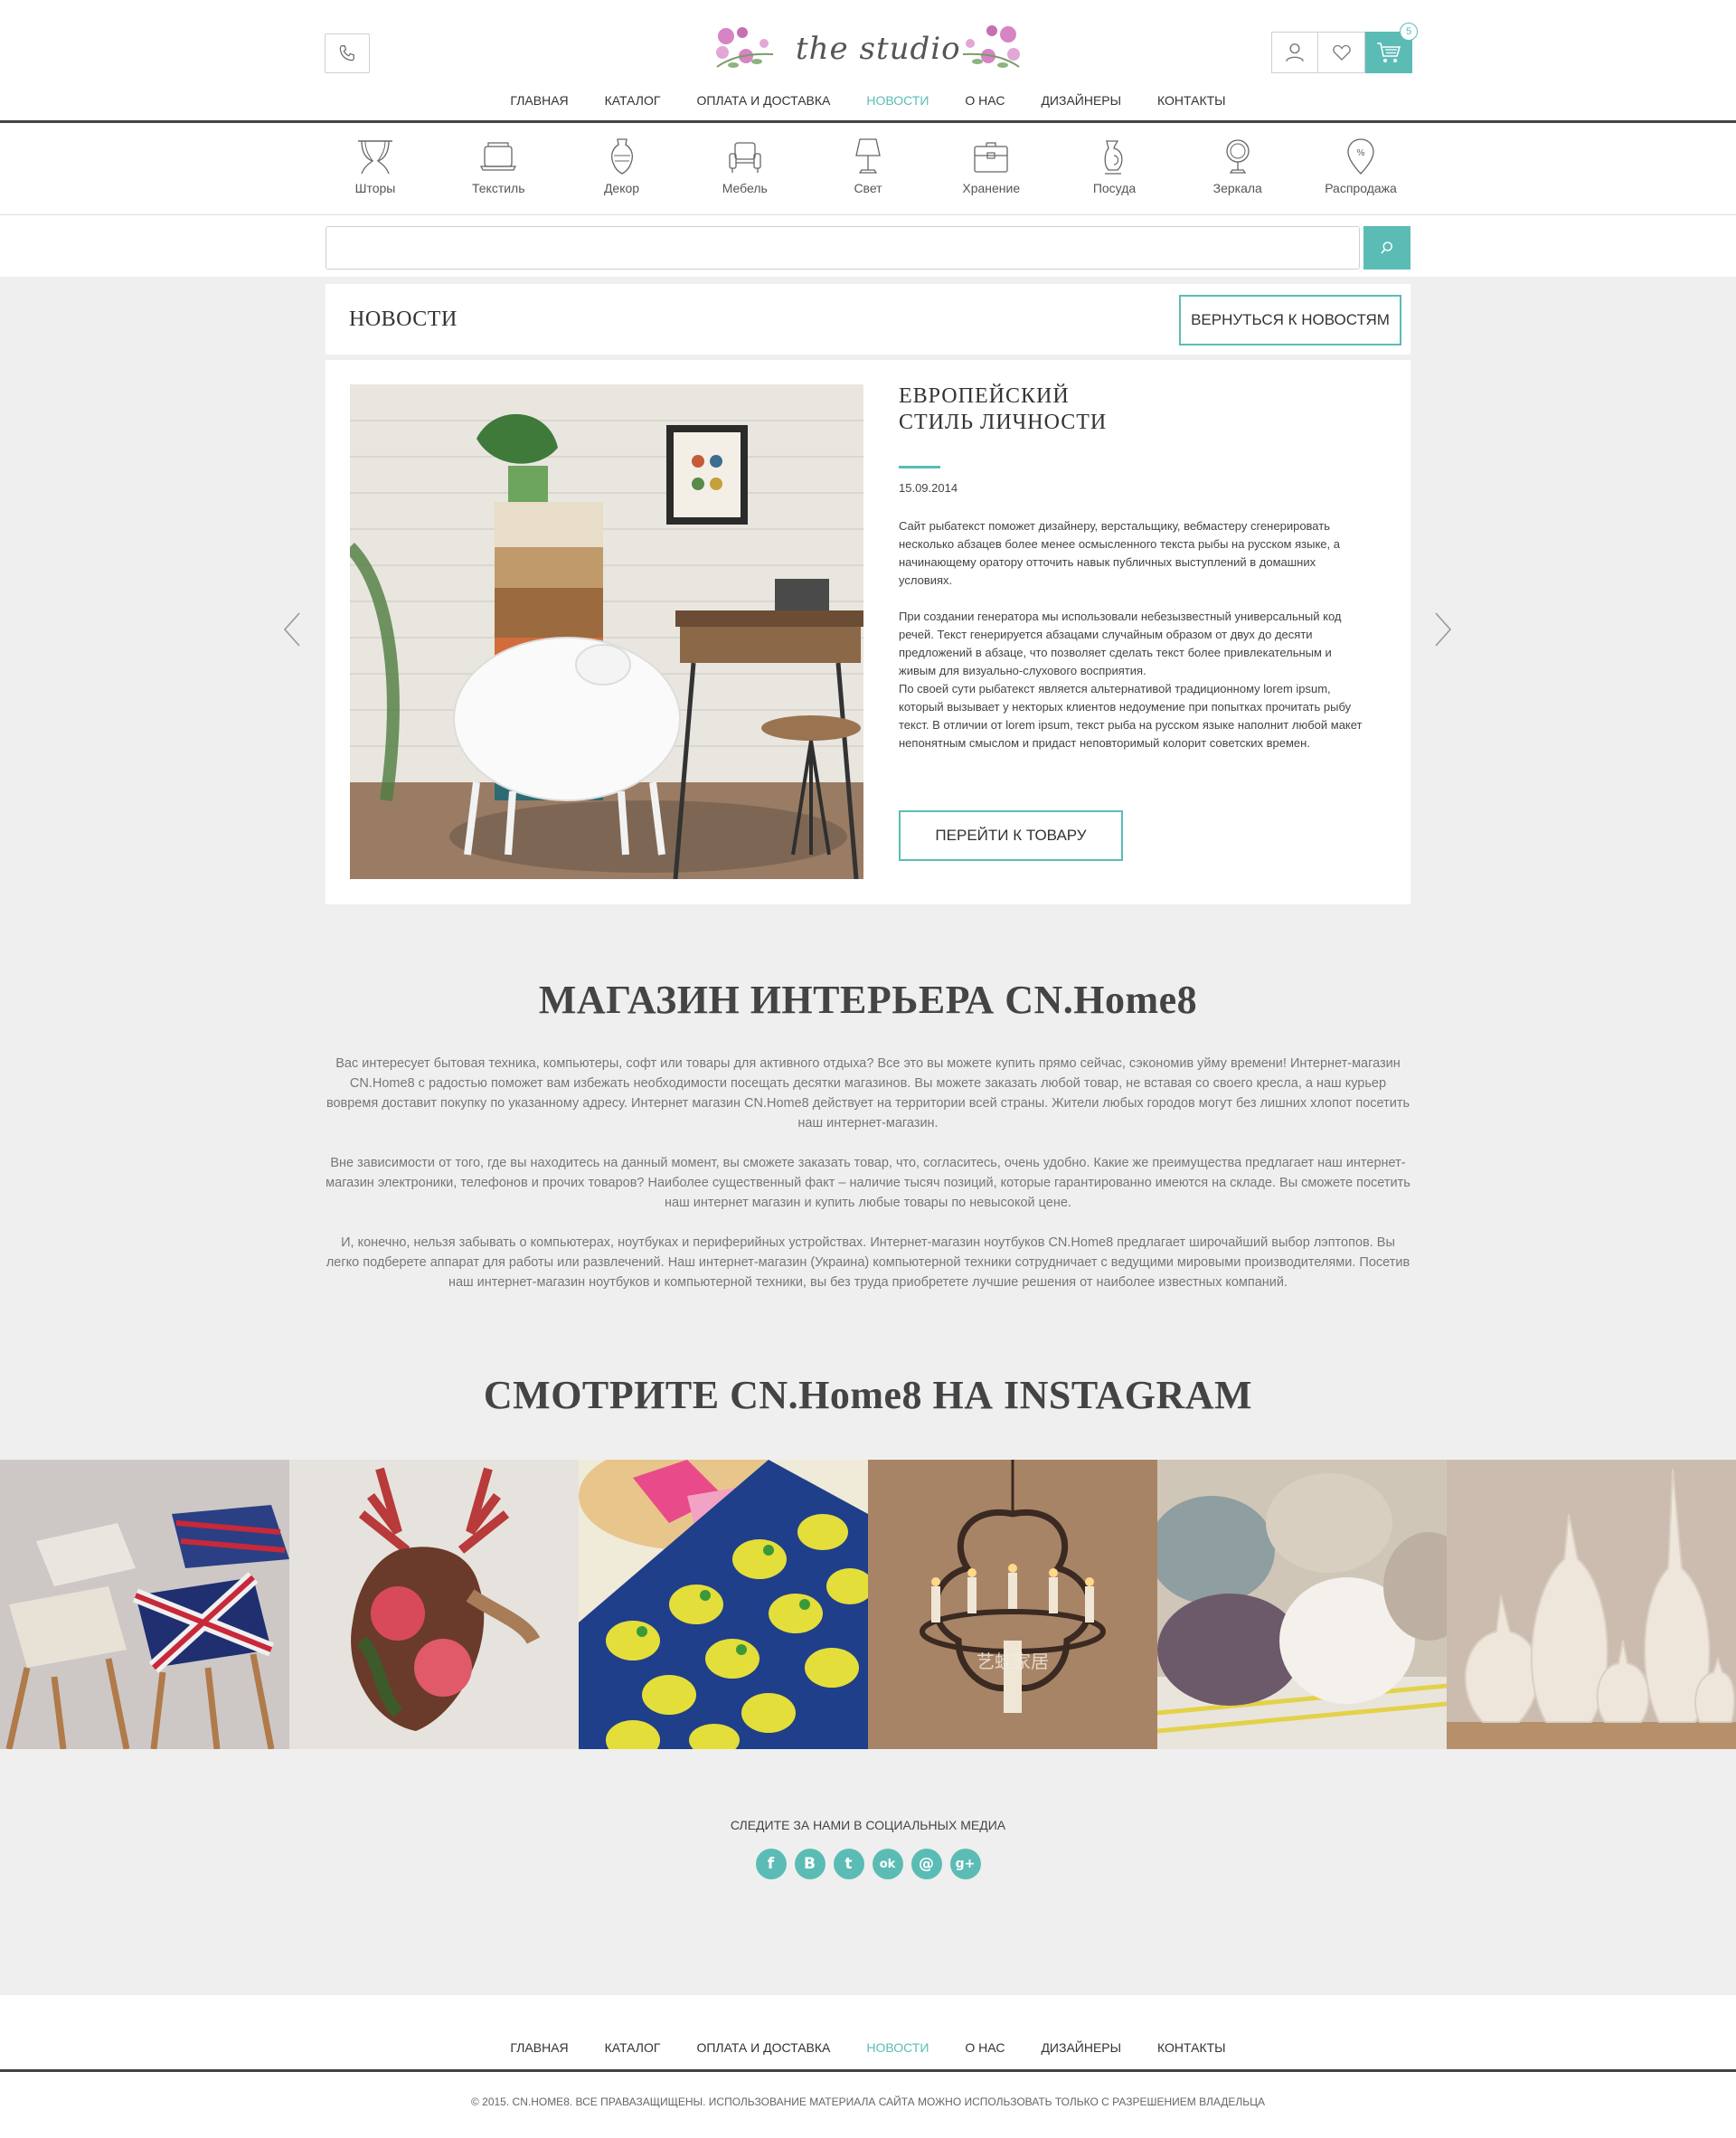  What do you see at coordinates (991, 47) in the screenshot?
I see `flower-right-icon` at bounding box center [991, 47].